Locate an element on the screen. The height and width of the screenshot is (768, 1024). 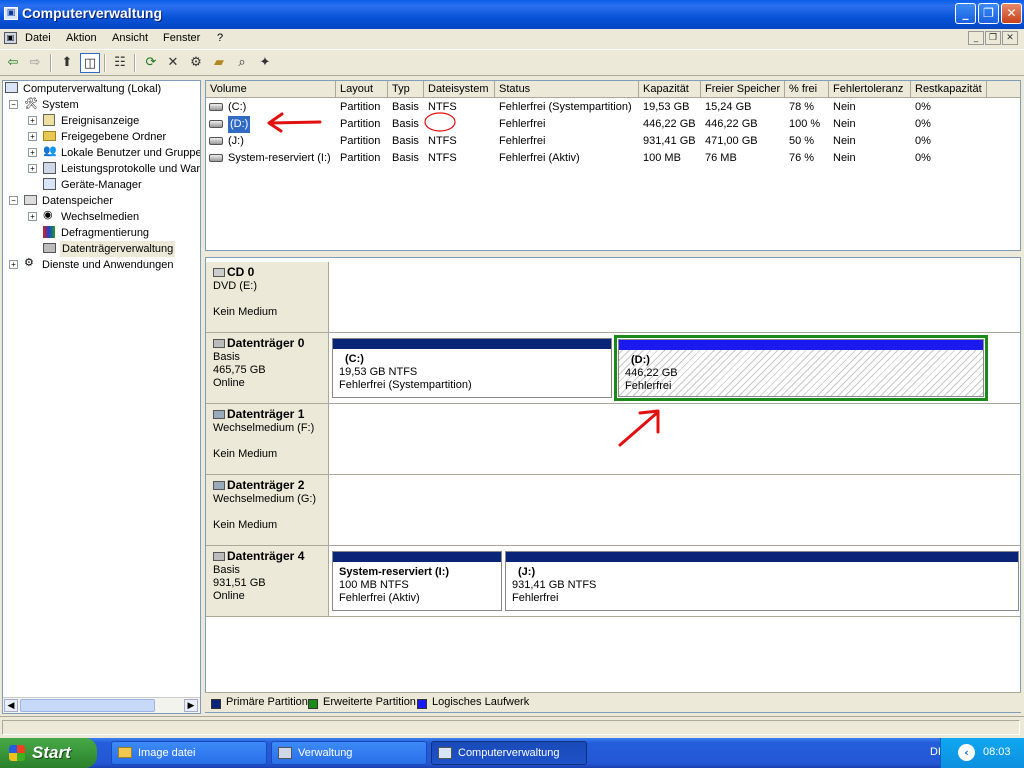
disk-management-icon is located at coordinates (49, 248).